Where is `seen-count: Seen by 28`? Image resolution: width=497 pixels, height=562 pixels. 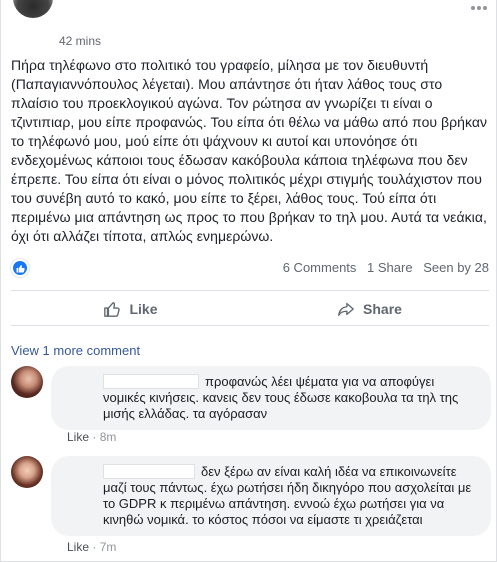 seen-count: Seen by 28 is located at coordinates (456, 267).